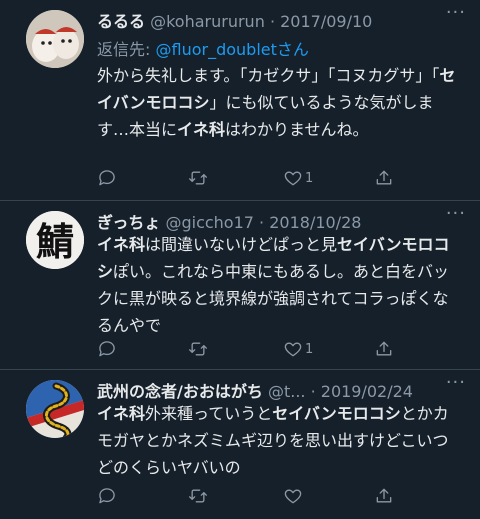 This screenshot has height=519, width=480. What do you see at coordinates (315, 222) in the screenshot?
I see `tweet-date: 2018/10/28` at bounding box center [315, 222].